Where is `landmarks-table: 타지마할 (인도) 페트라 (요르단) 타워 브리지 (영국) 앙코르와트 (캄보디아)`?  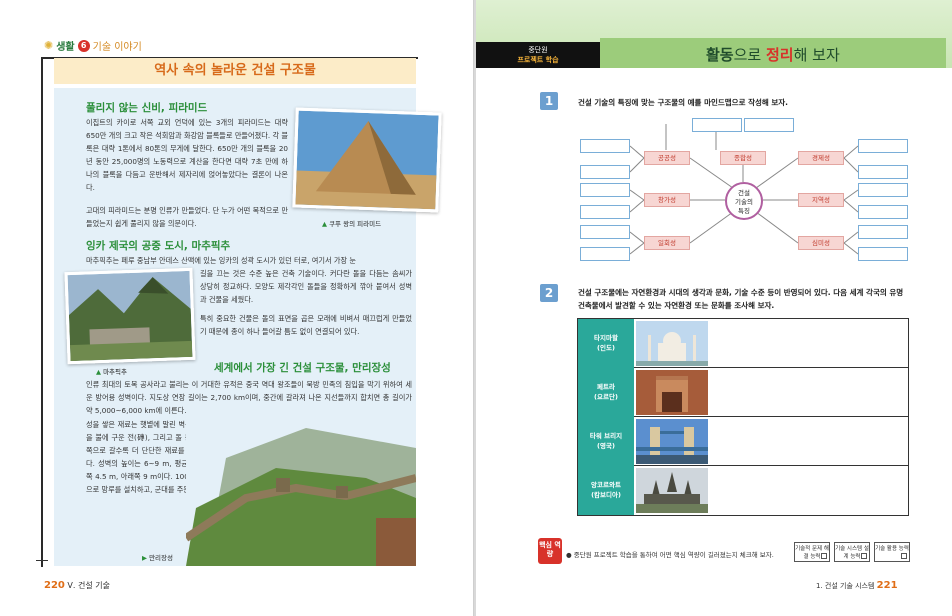 landmarks-table: 타지마할 (인도) 페트라 (요르단) 타워 브리지 (영국) 앙코르와트 (캄보디아) is located at coordinates (743, 417).